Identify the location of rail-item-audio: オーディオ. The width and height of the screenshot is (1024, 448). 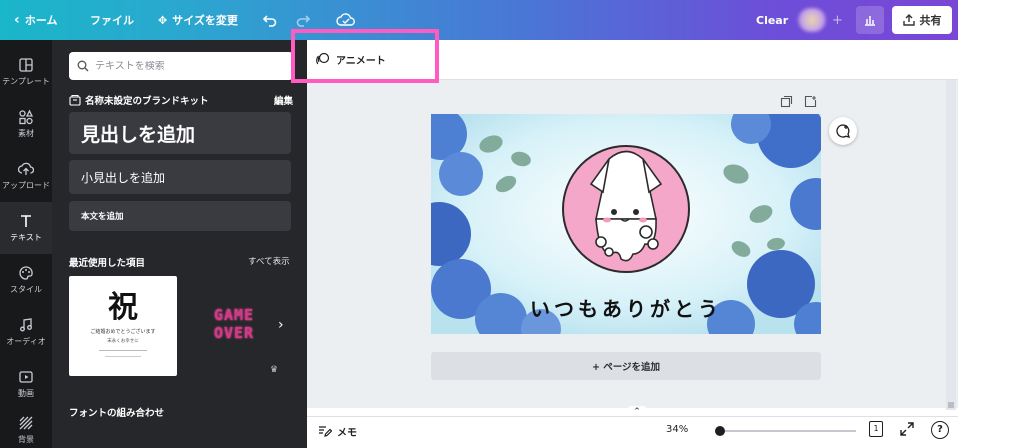
(26, 332).